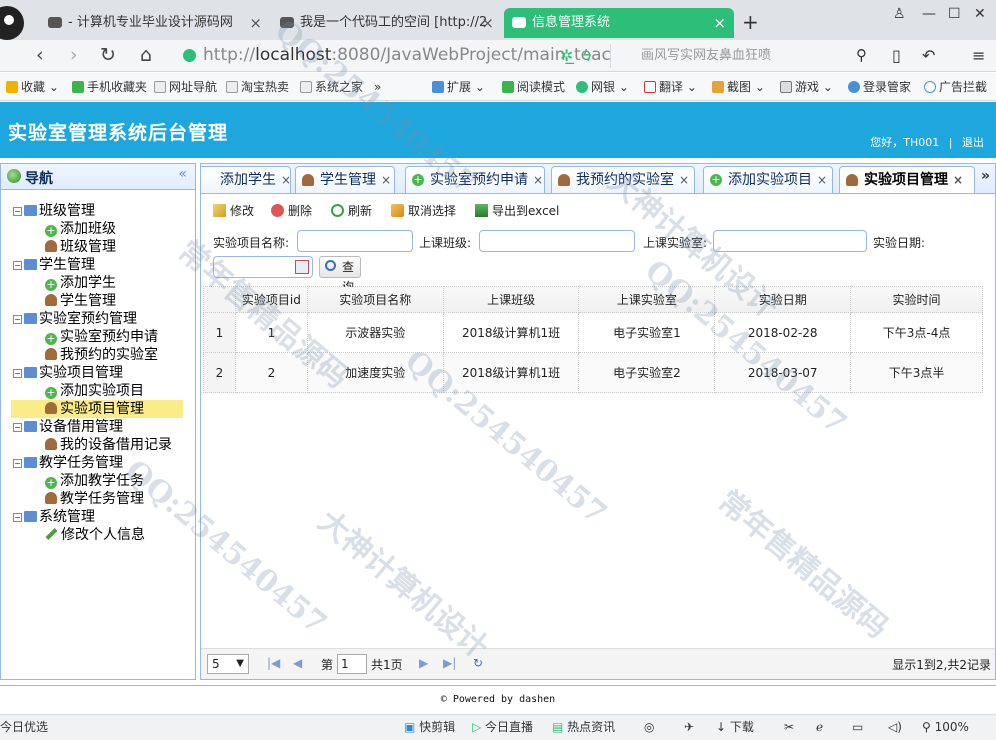 The width and height of the screenshot is (996, 740). I want to click on column-header: 上课班级, so click(511, 299).